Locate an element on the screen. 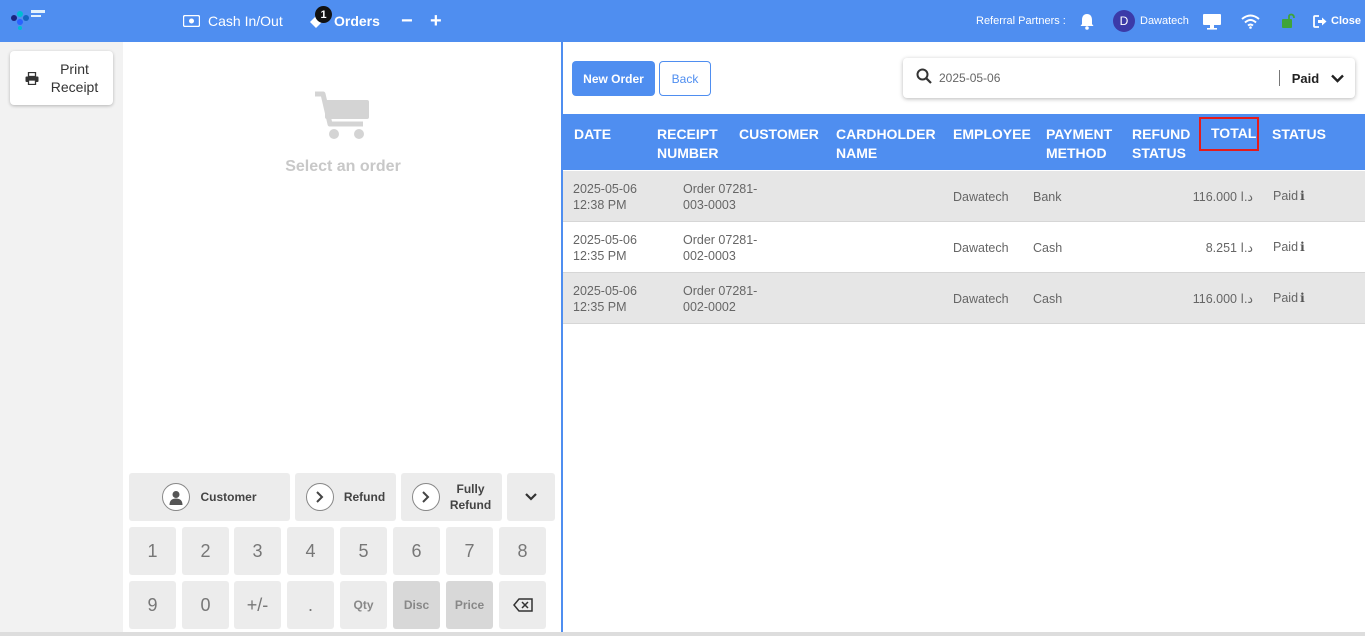 This screenshot has height=636, width=1365. key-disc: Disc is located at coordinates (416, 605).